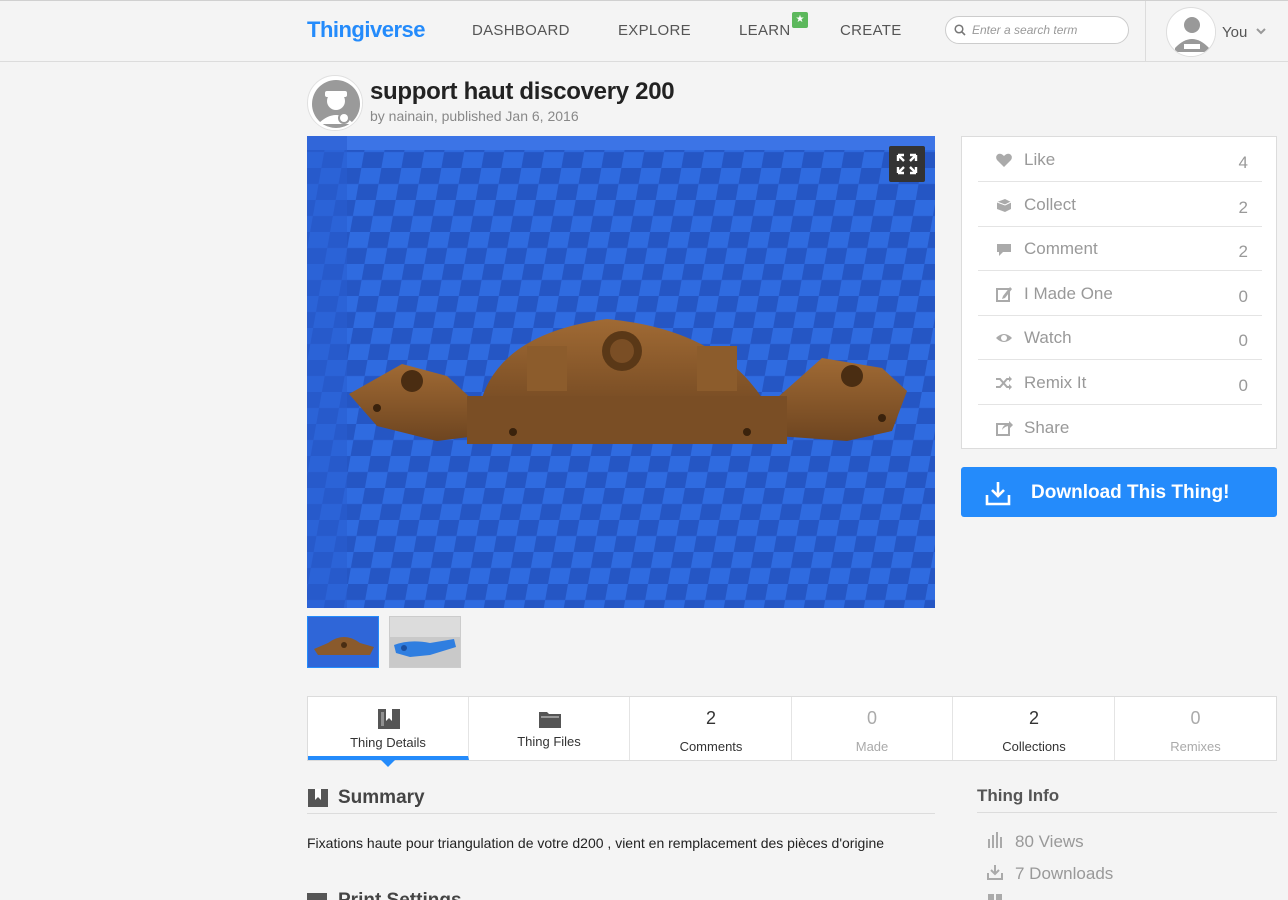 This screenshot has width=1288, height=900. Describe the element at coordinates (1243, 385) in the screenshot. I see `remix-count: 0` at that location.